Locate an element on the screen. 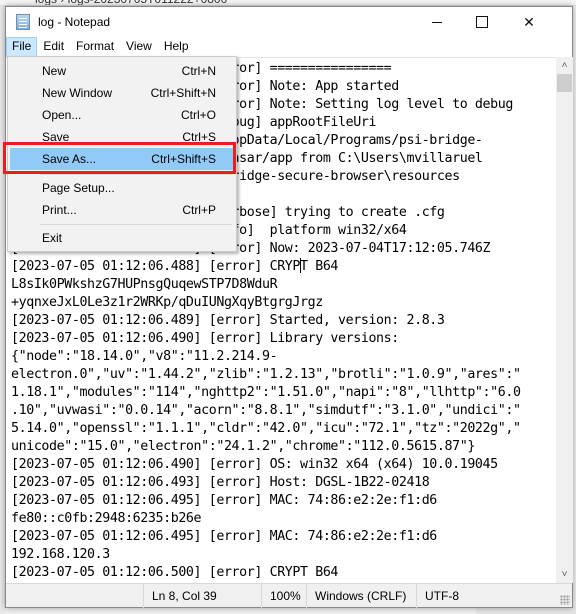  menu-edit: Edit is located at coordinates (53, 47).